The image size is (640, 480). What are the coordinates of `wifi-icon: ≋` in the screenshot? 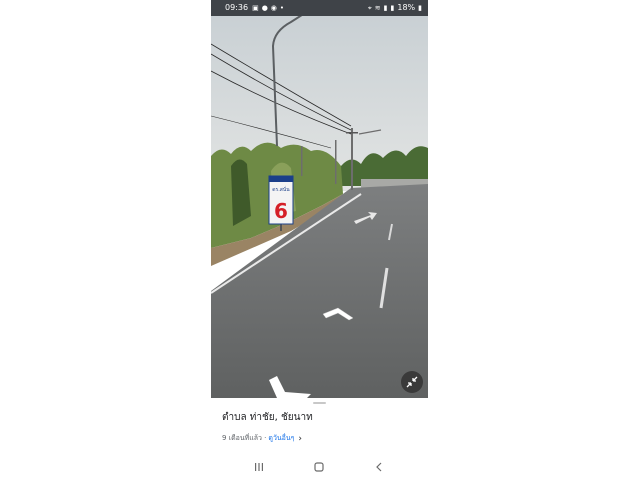 It's located at (377, 8).